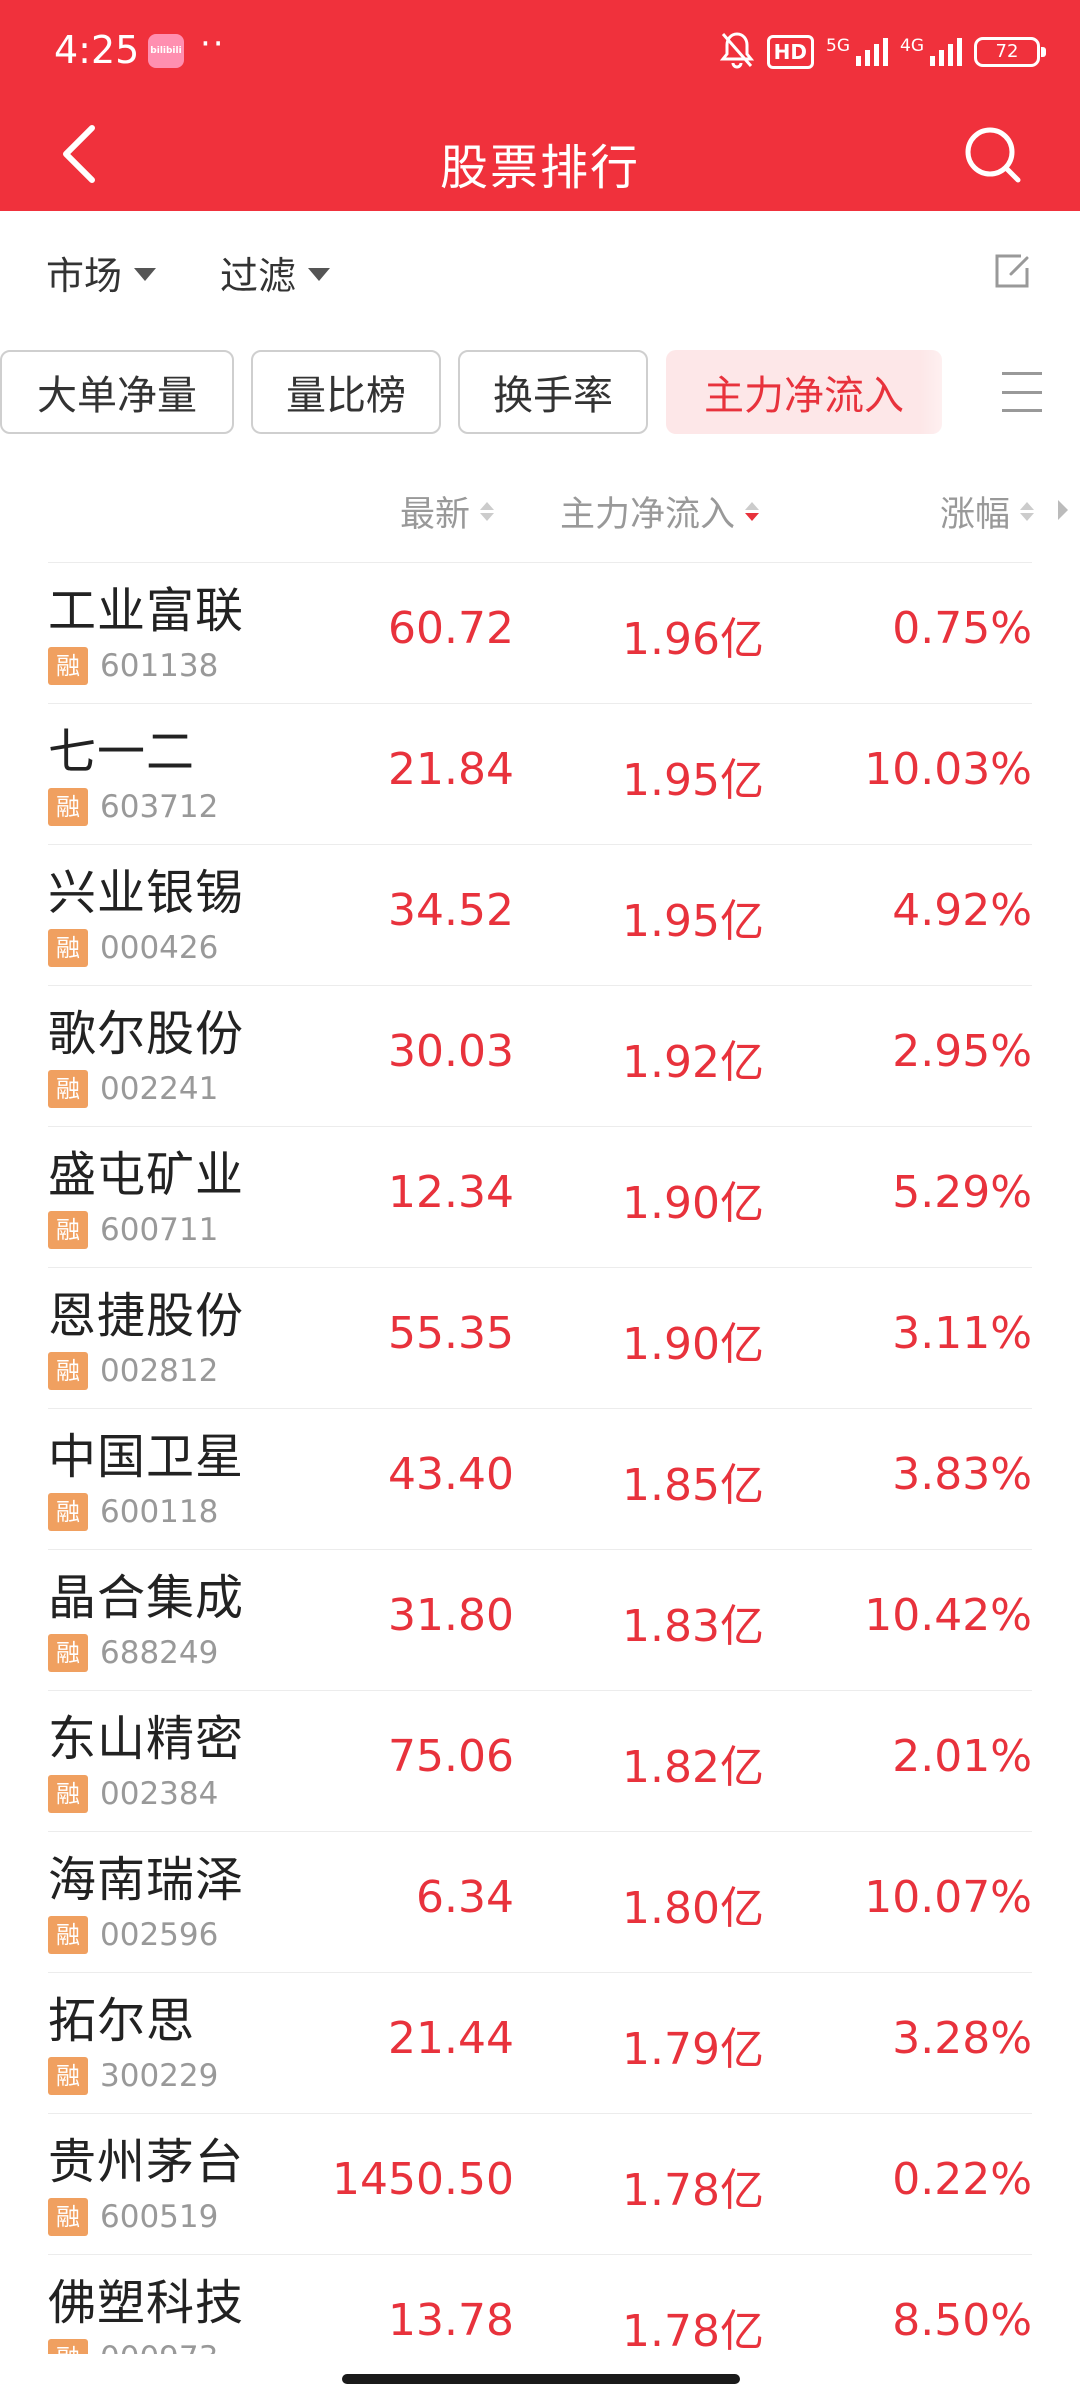  I want to click on net-inflow: 1.90亿, so click(693, 1344).